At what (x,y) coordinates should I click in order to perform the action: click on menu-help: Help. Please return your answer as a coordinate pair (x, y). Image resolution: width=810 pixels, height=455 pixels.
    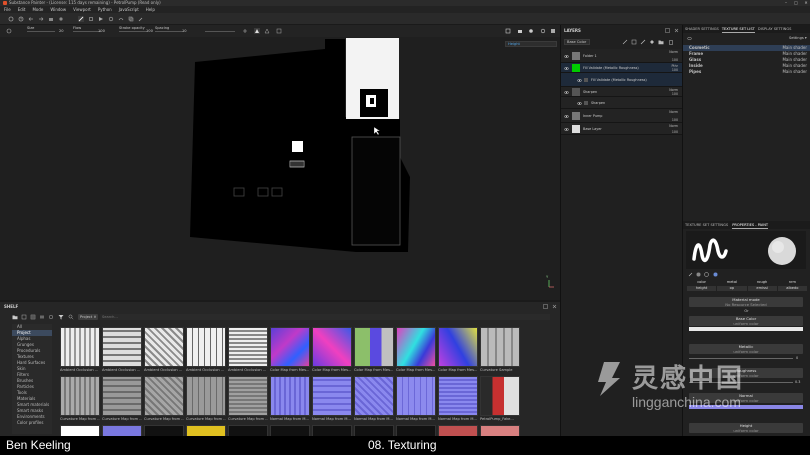
    Looking at the image, I should click on (150, 9).